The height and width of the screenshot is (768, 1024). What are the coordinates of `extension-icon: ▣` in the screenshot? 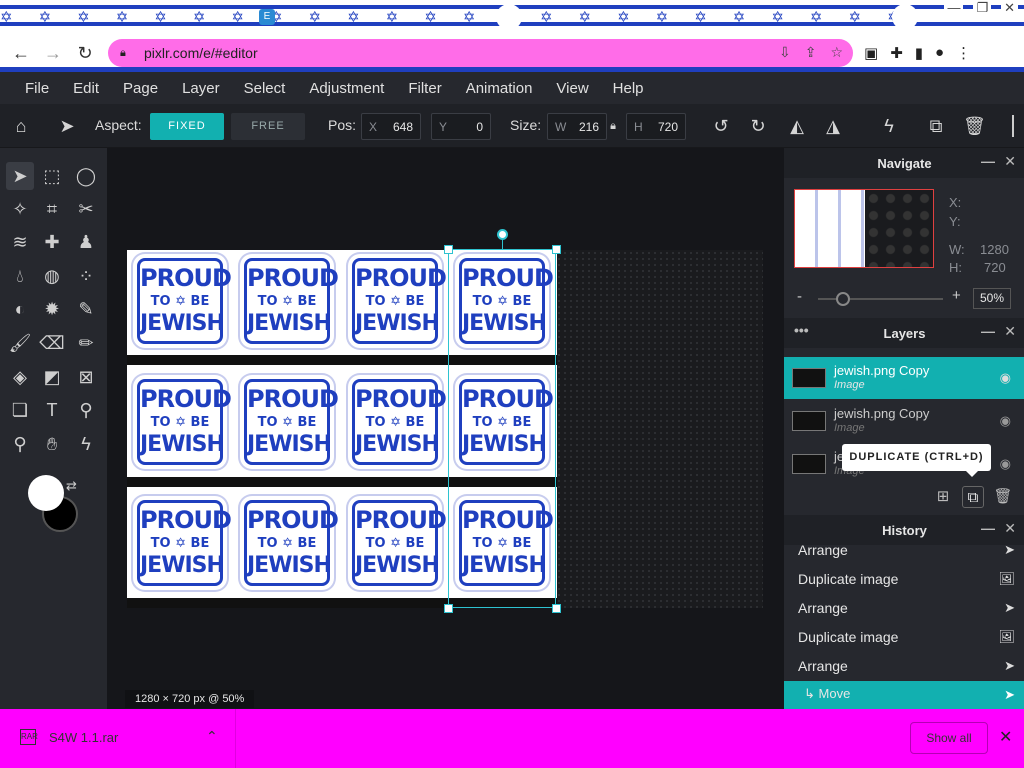 It's located at (871, 53).